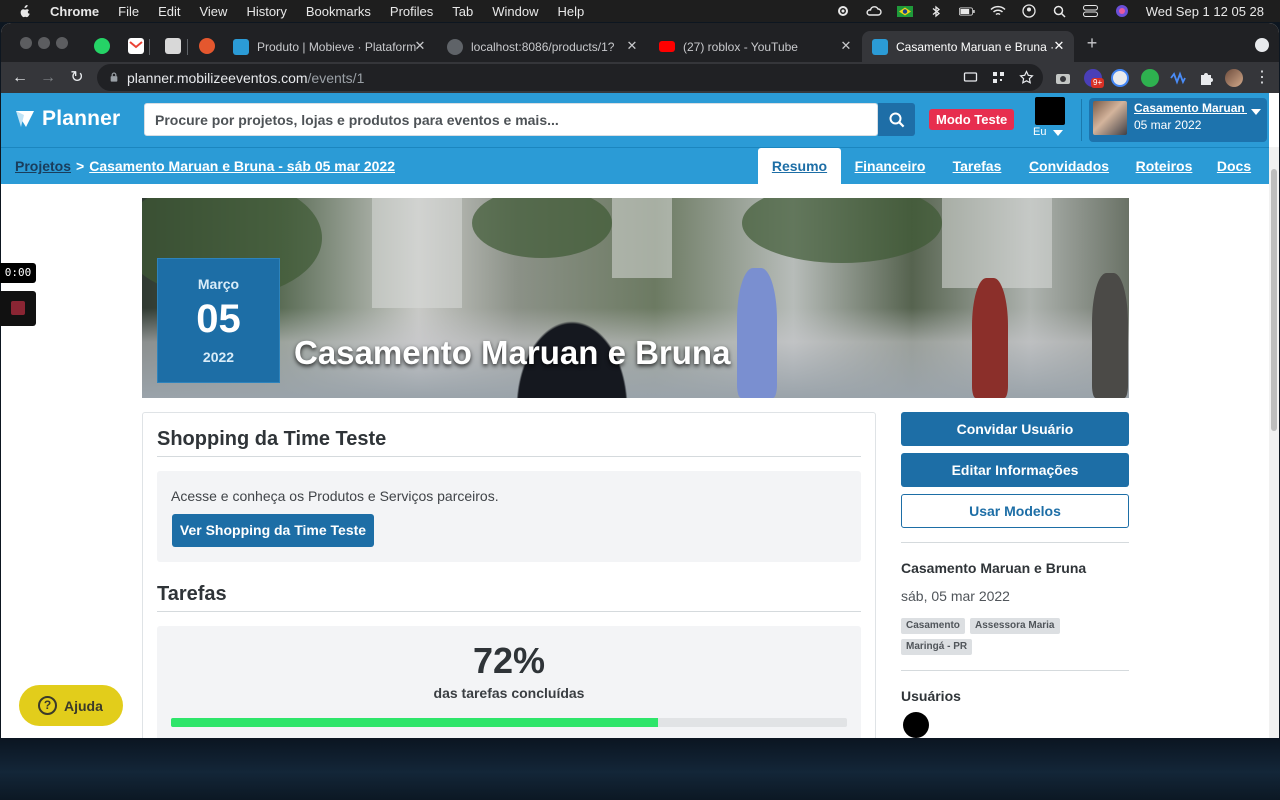 Image resolution: width=1280 pixels, height=800 pixels. Describe the element at coordinates (1122, 11) in the screenshot. I see `siri-icon` at that location.